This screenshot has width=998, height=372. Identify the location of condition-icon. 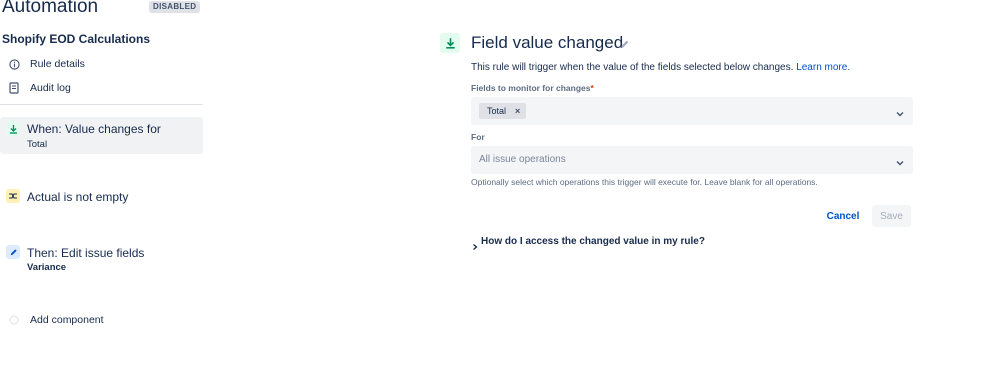
(13, 196).